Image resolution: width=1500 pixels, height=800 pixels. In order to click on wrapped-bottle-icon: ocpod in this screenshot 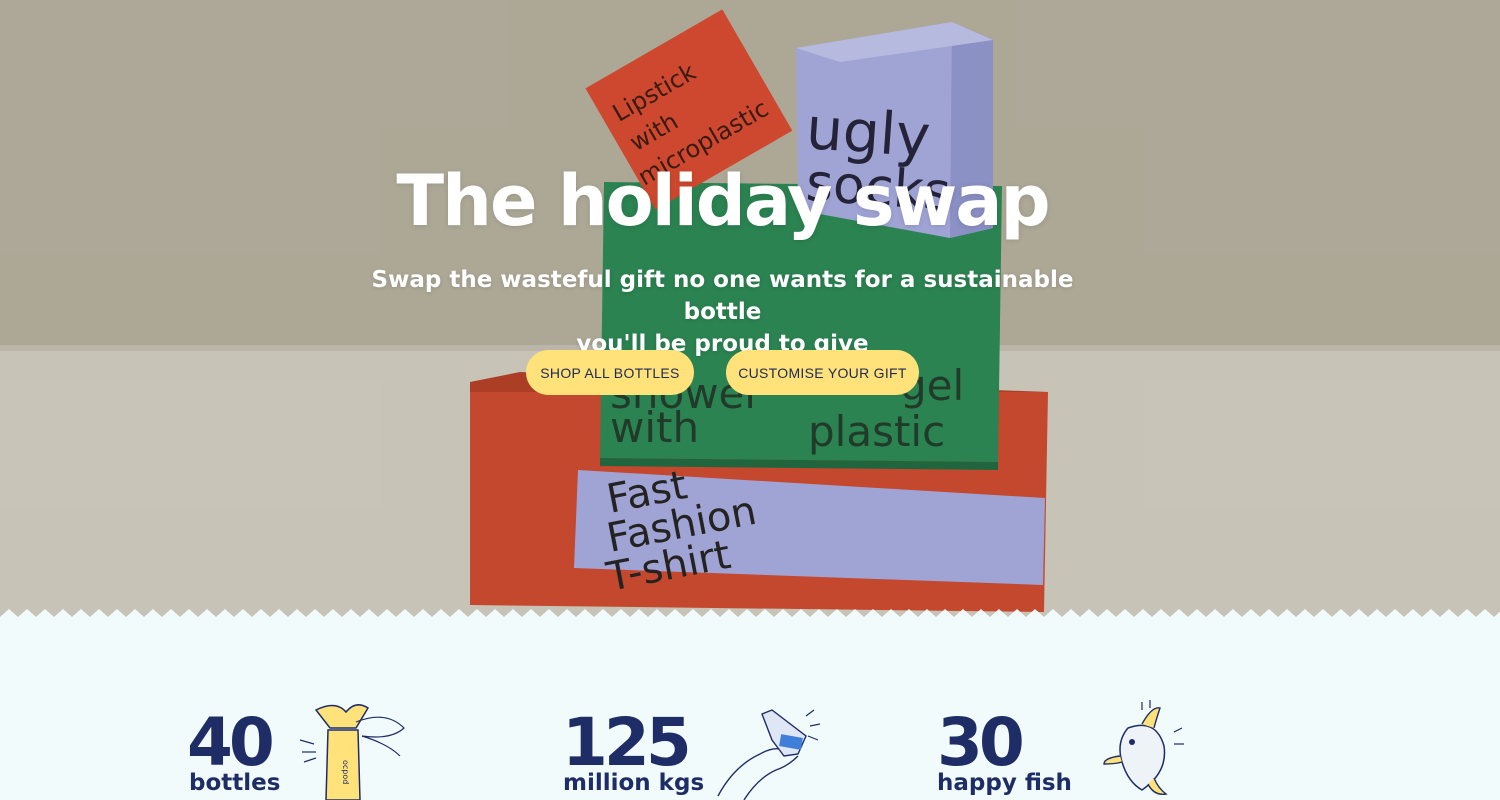, I will do `click(352, 752)`.